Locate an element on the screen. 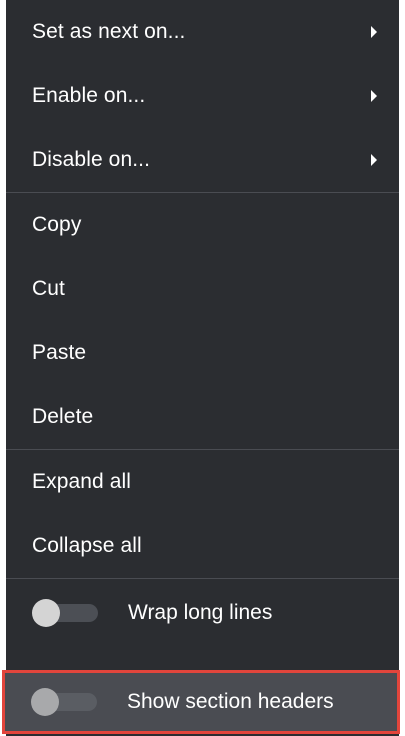  menu-item-label: Cut is located at coordinates (48, 288).